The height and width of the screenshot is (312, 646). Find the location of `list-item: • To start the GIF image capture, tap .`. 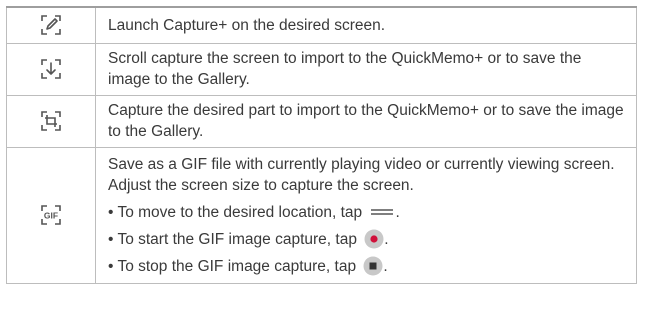

list-item: • To start the GIF image capture, tap . is located at coordinates (367, 239).